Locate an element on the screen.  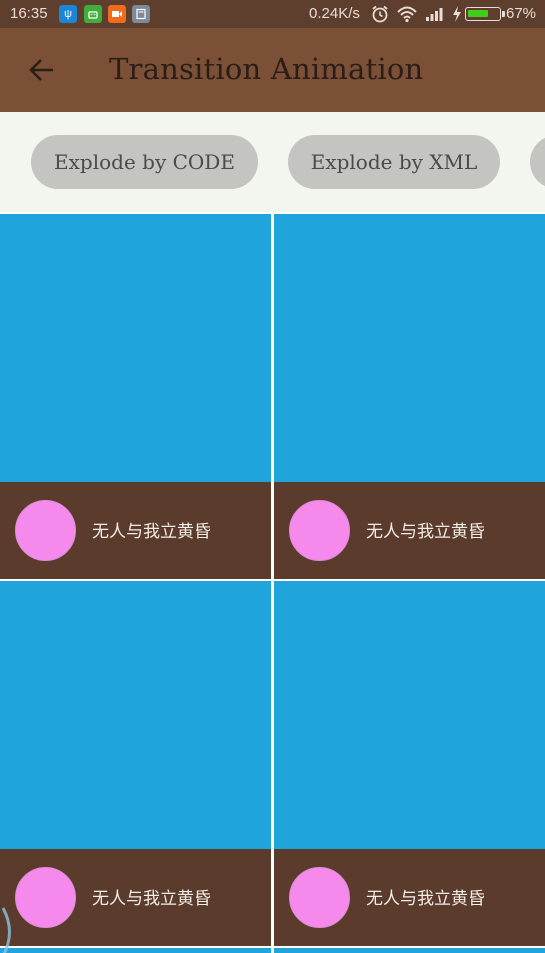
app-bar: Transition Animation is located at coordinates (272, 70).